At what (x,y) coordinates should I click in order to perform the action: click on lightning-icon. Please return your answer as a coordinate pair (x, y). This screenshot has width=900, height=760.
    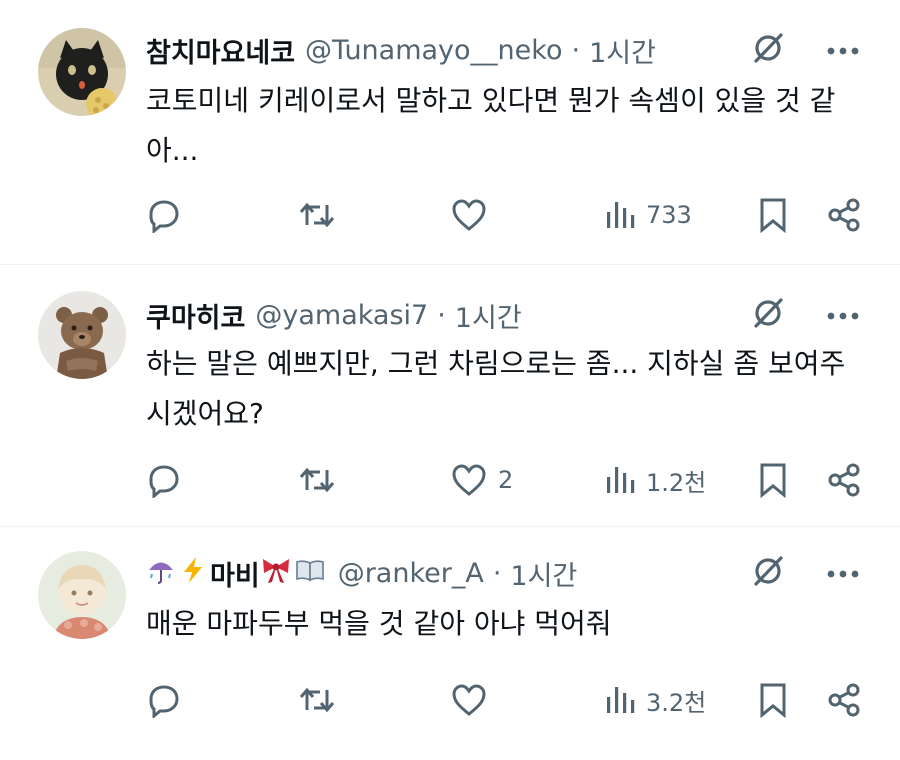
    Looking at the image, I should click on (193, 573).